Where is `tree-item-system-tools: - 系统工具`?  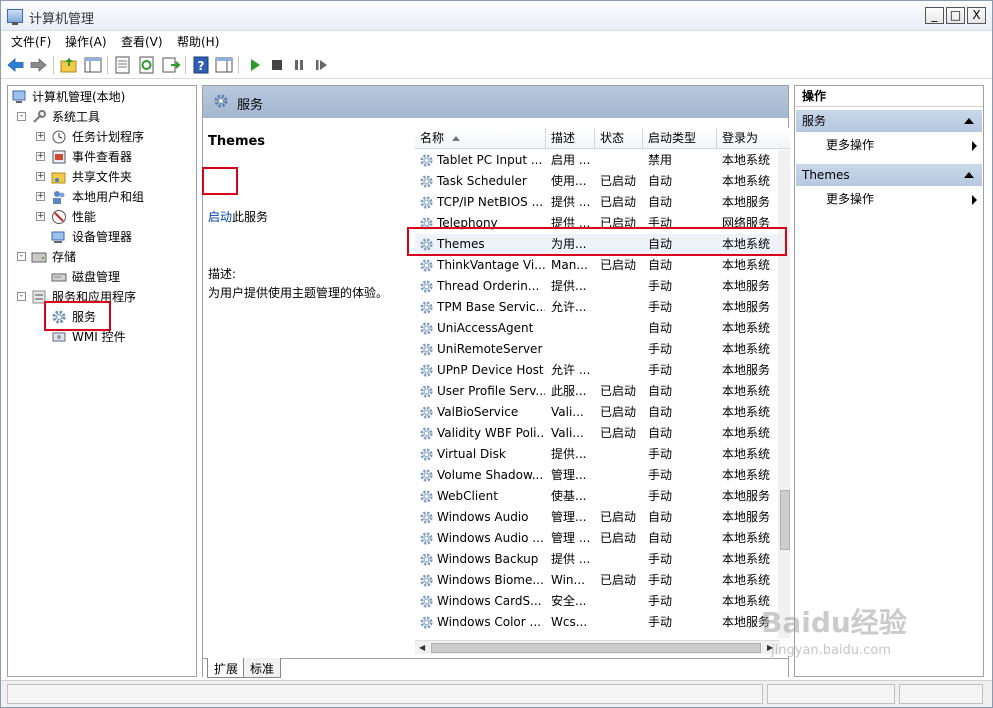 tree-item-system-tools: - 系统工具 is located at coordinates (100, 117).